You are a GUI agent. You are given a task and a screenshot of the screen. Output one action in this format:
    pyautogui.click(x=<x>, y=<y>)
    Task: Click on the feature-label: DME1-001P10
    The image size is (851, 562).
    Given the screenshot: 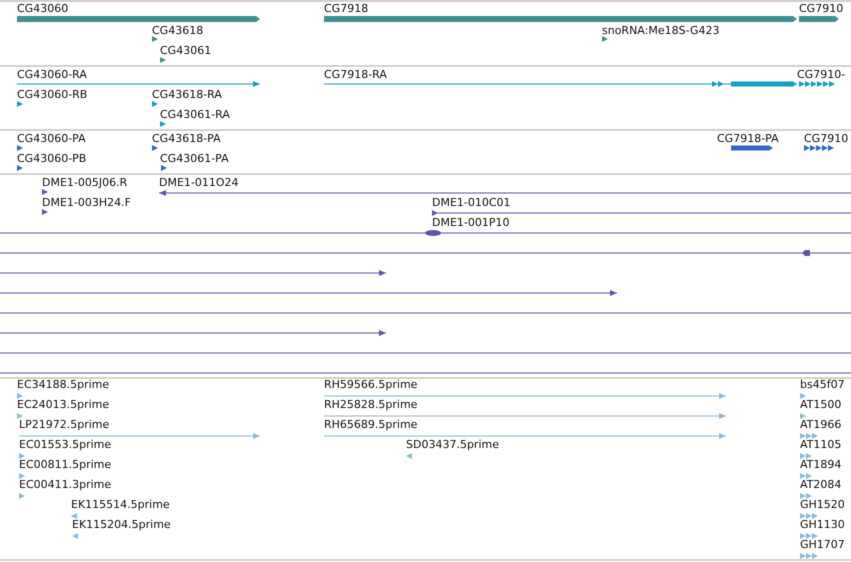 What is the action you would take?
    pyautogui.click(x=471, y=222)
    